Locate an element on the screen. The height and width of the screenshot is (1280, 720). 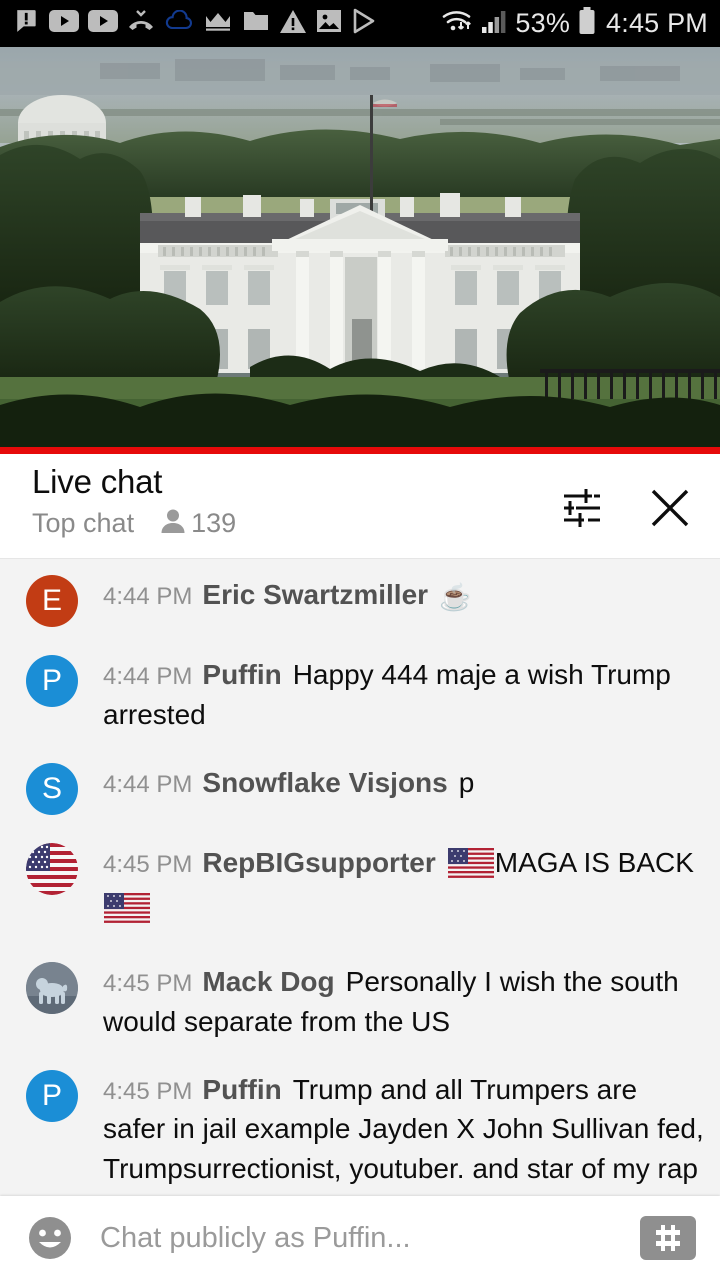
chat-message: 4:45 PM RepBIGsupporter MAGA IS BACK is located at coordinates (360, 887).